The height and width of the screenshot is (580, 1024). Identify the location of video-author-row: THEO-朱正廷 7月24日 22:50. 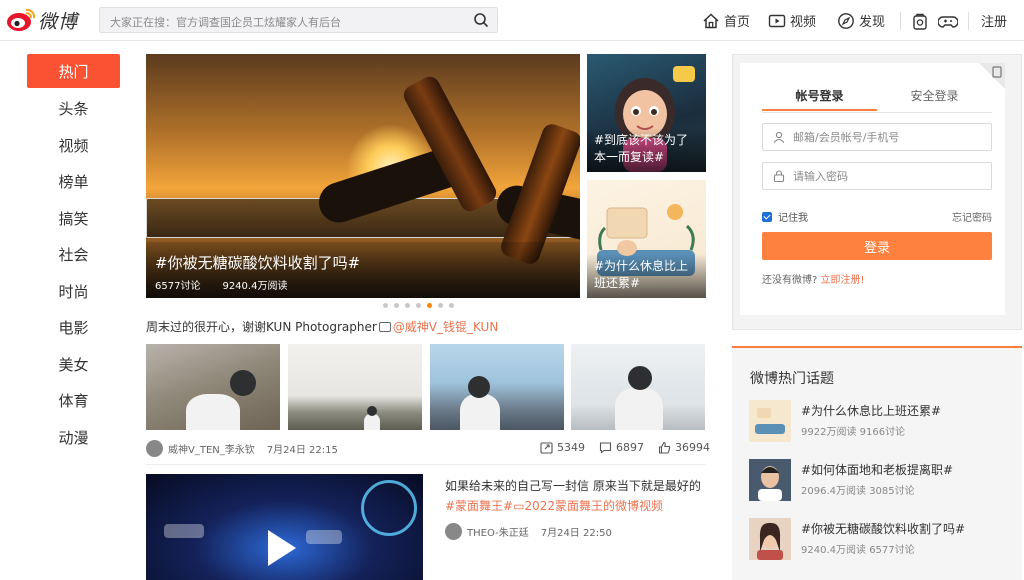
(528, 531).